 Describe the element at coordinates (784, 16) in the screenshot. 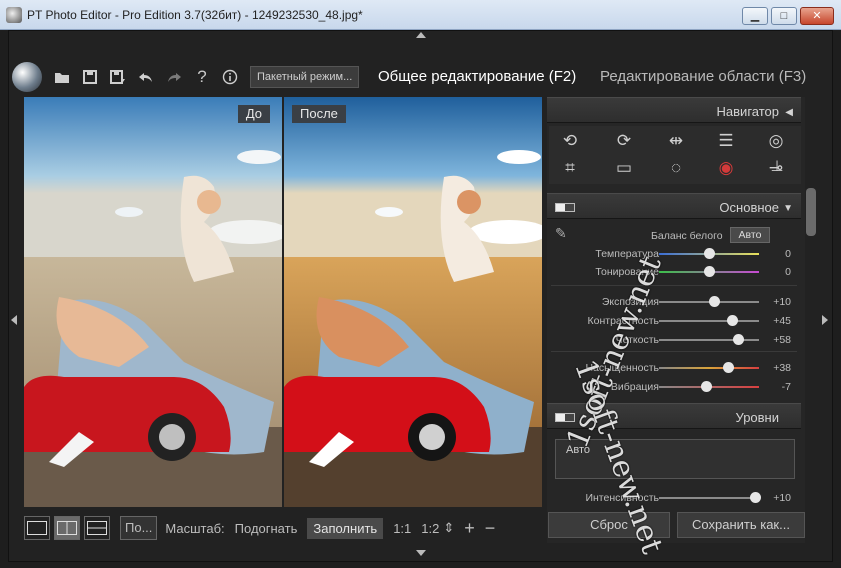

I see `maximize-button: □` at that location.